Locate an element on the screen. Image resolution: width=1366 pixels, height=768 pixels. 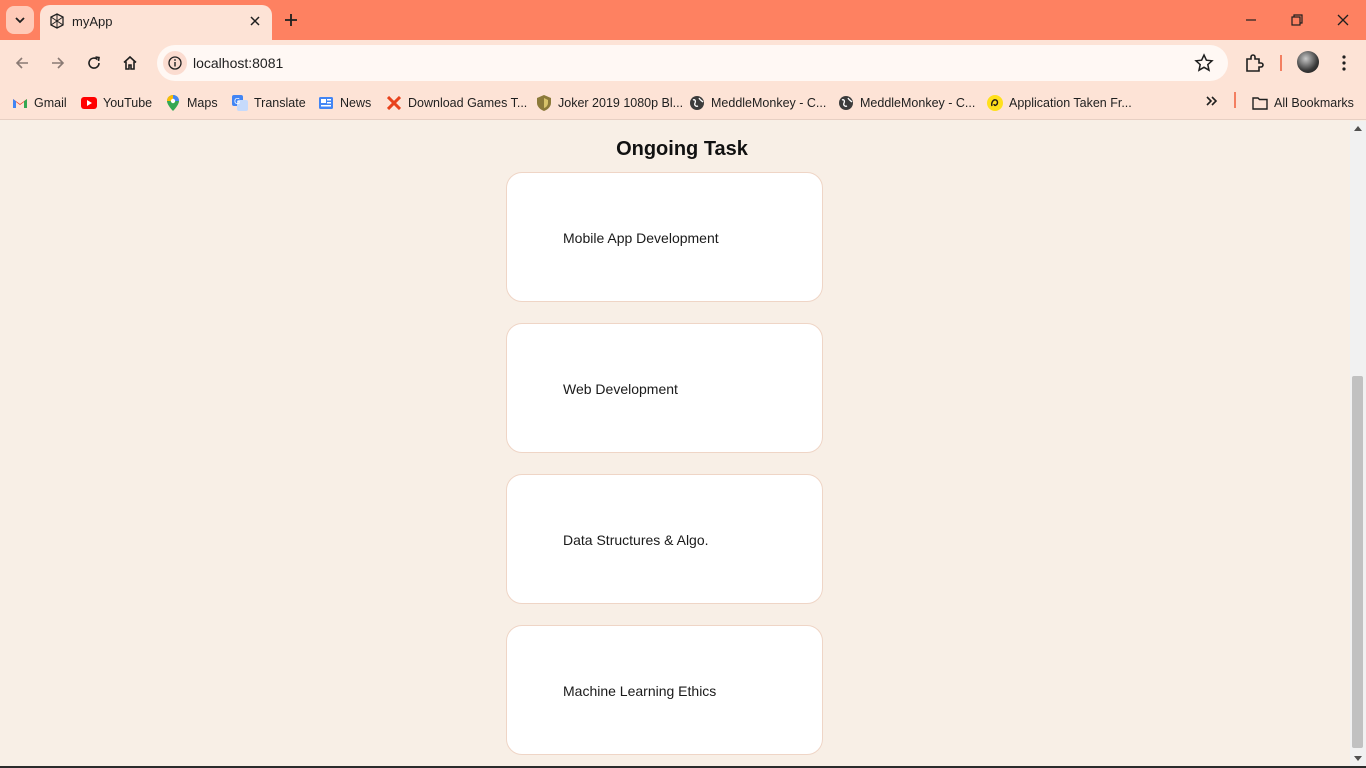
bookmark-translate: G Translate is located at coordinates (269, 103).